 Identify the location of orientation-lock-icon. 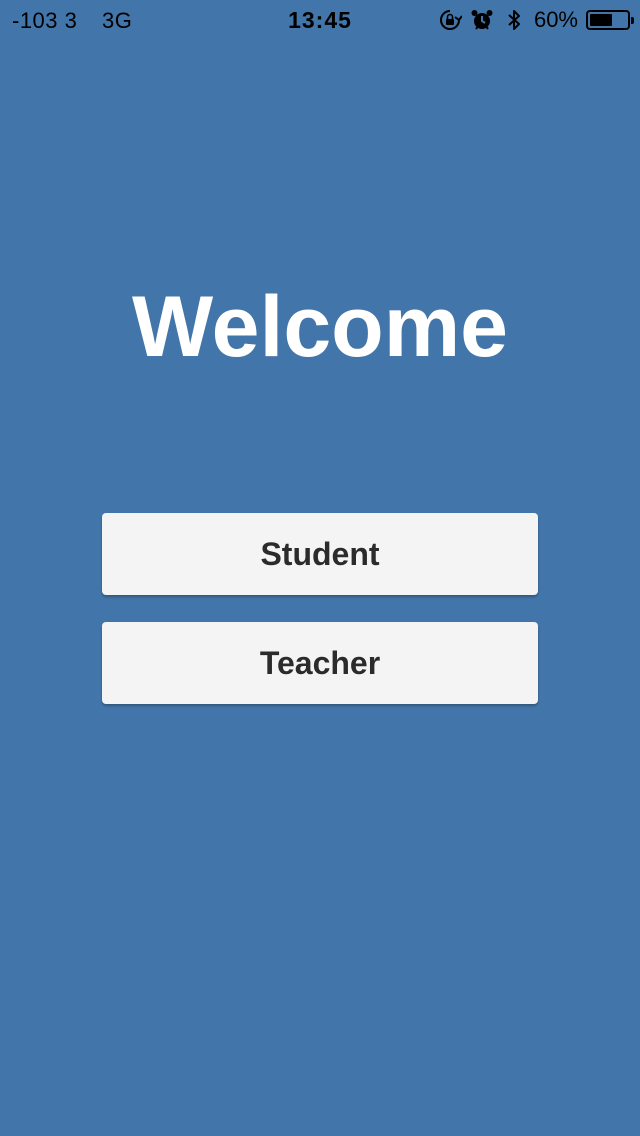
(450, 20).